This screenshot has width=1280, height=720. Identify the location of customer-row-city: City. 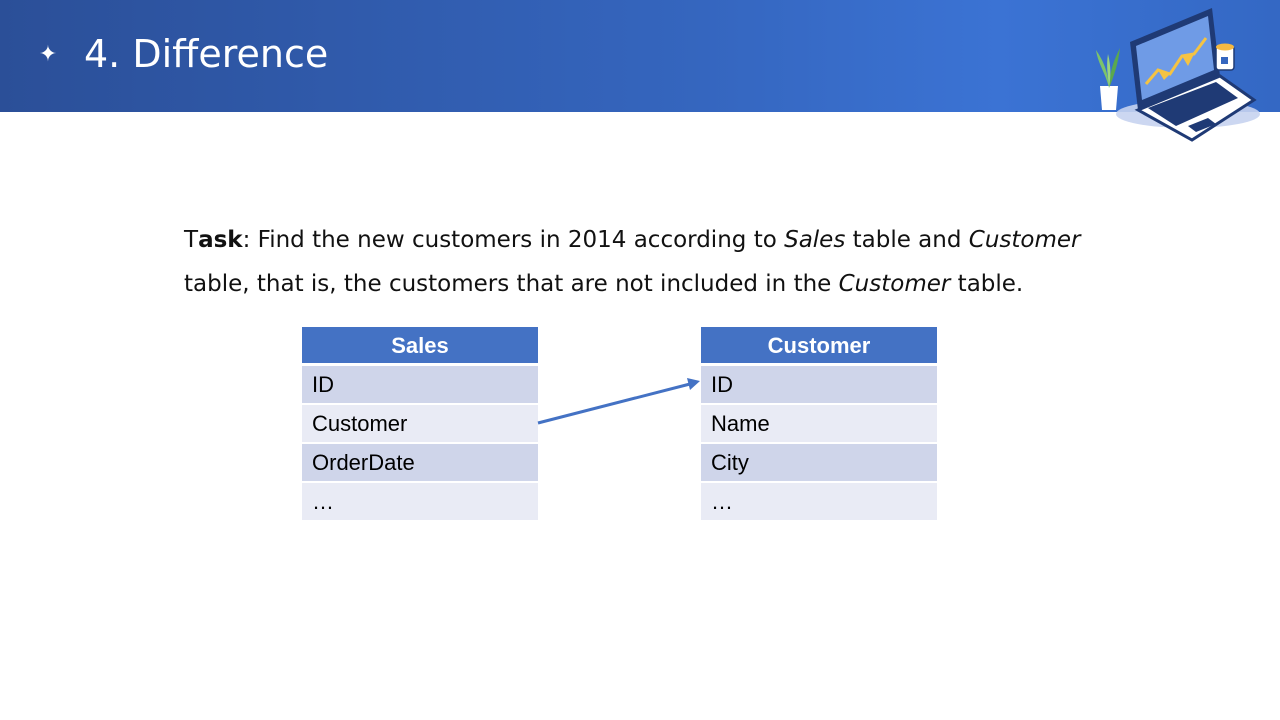
(819, 463).